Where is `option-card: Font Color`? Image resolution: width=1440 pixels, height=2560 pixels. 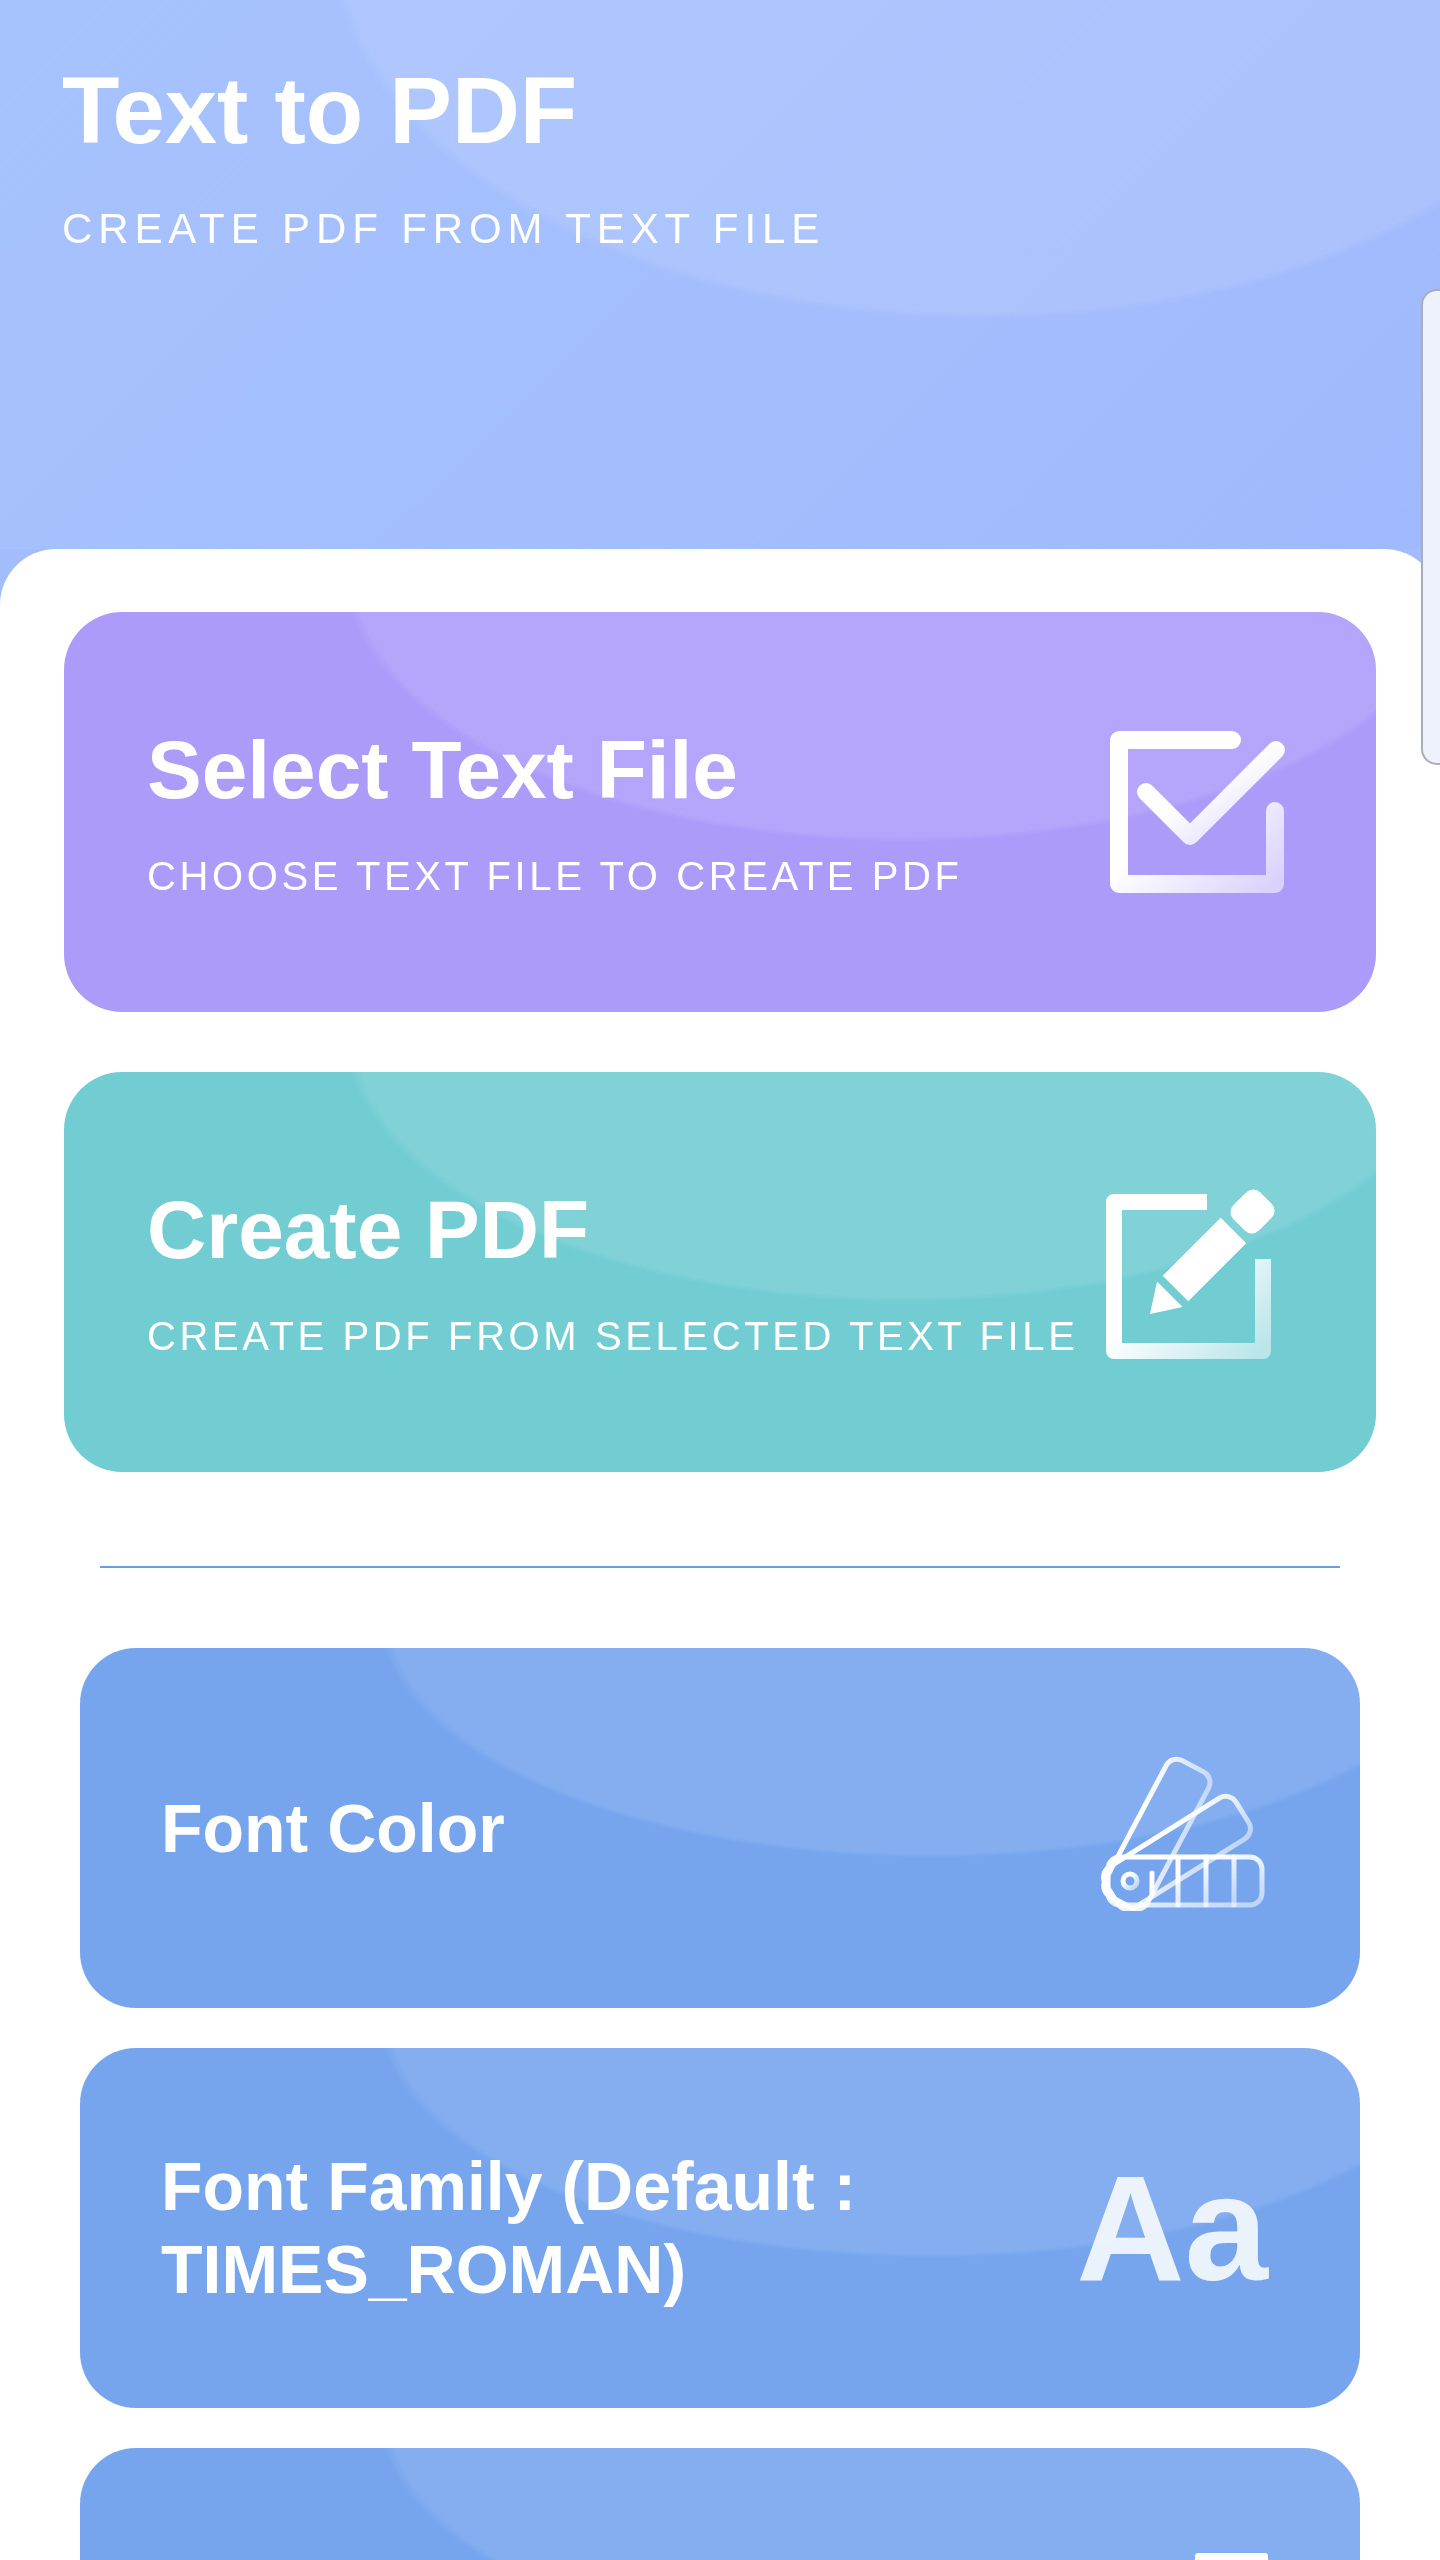
option-card: Font Color is located at coordinates (720, 1828).